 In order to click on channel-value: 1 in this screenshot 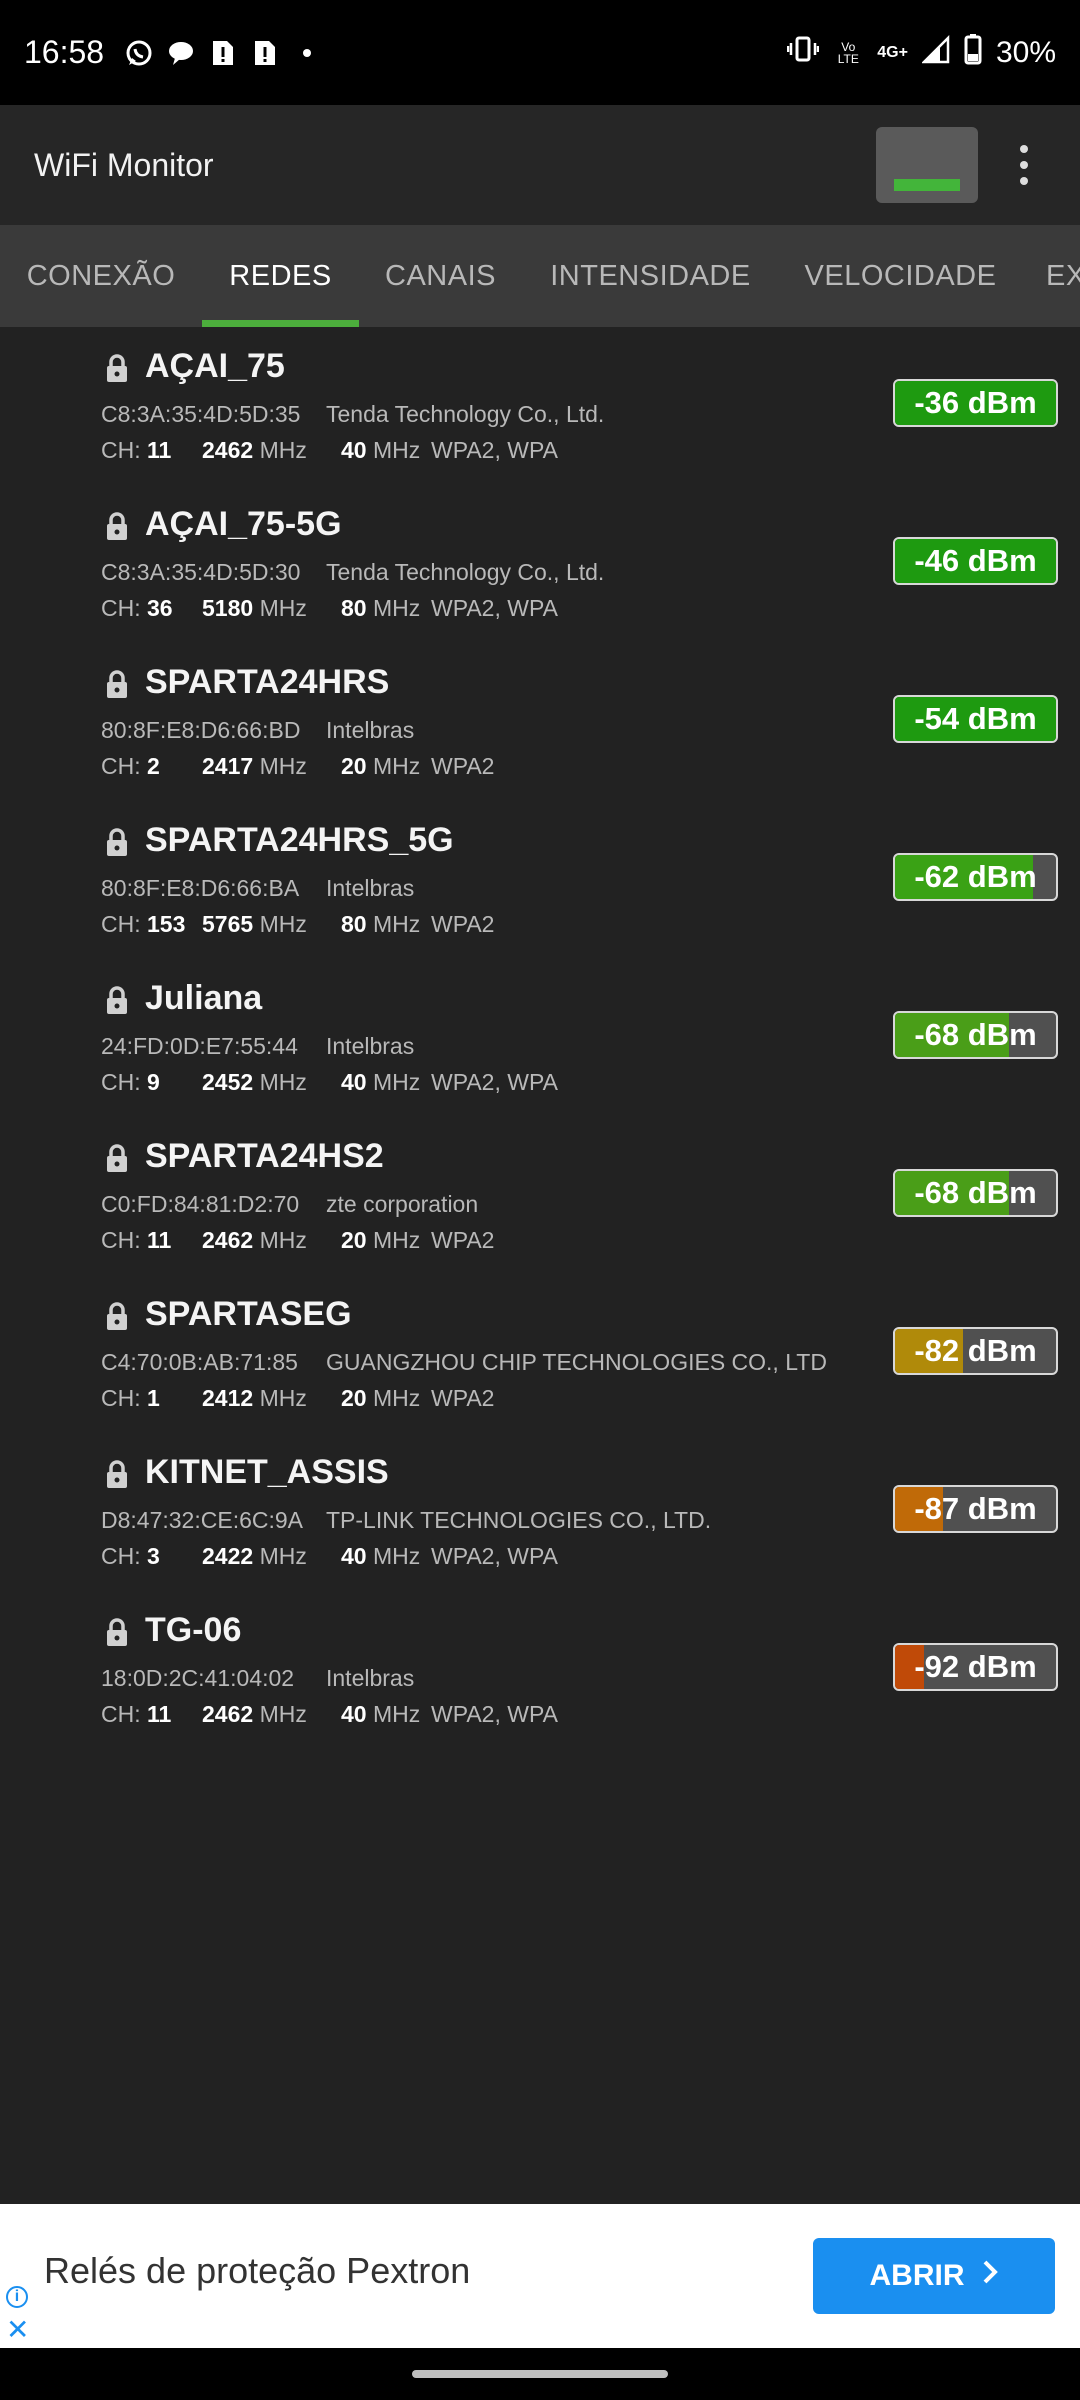, I will do `click(153, 1398)`.